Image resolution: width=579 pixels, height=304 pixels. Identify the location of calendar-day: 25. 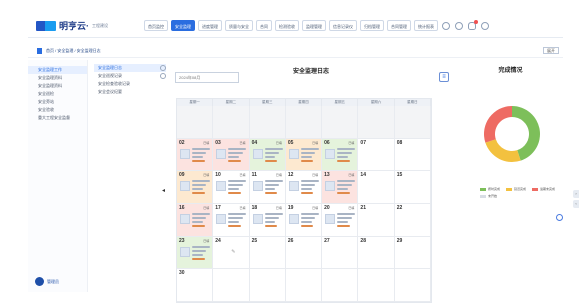
(267, 253).